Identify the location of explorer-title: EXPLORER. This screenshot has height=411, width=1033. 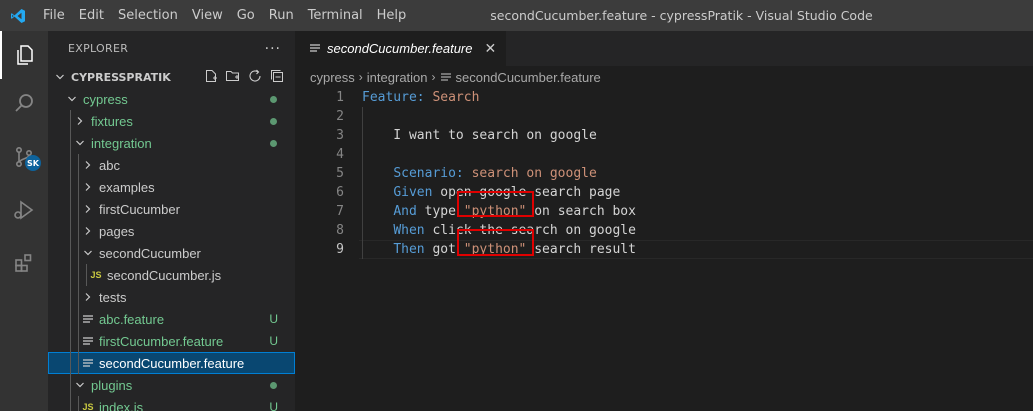
(98, 48).